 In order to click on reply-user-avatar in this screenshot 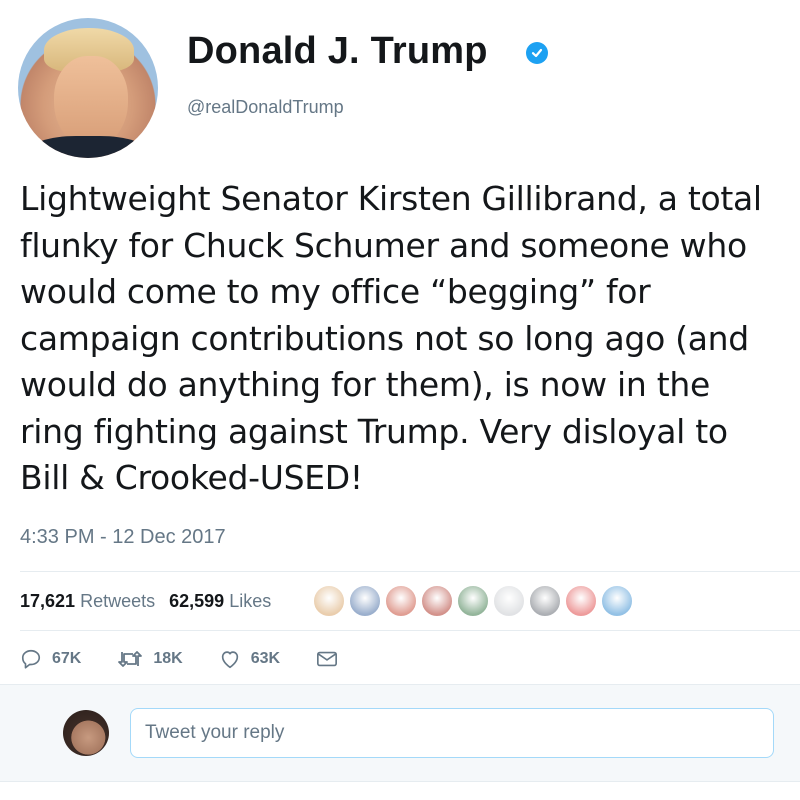, I will do `click(86, 733)`.